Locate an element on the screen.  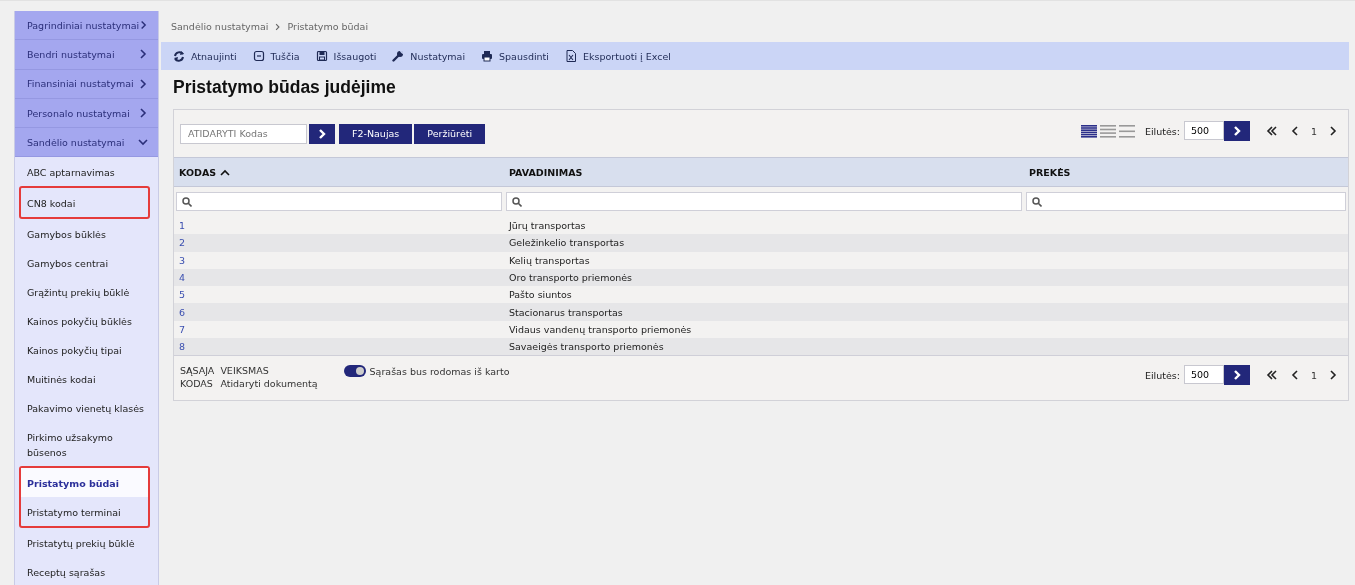
table-cell: Vidaus vandenų transporto priemonės is located at coordinates (600, 329).